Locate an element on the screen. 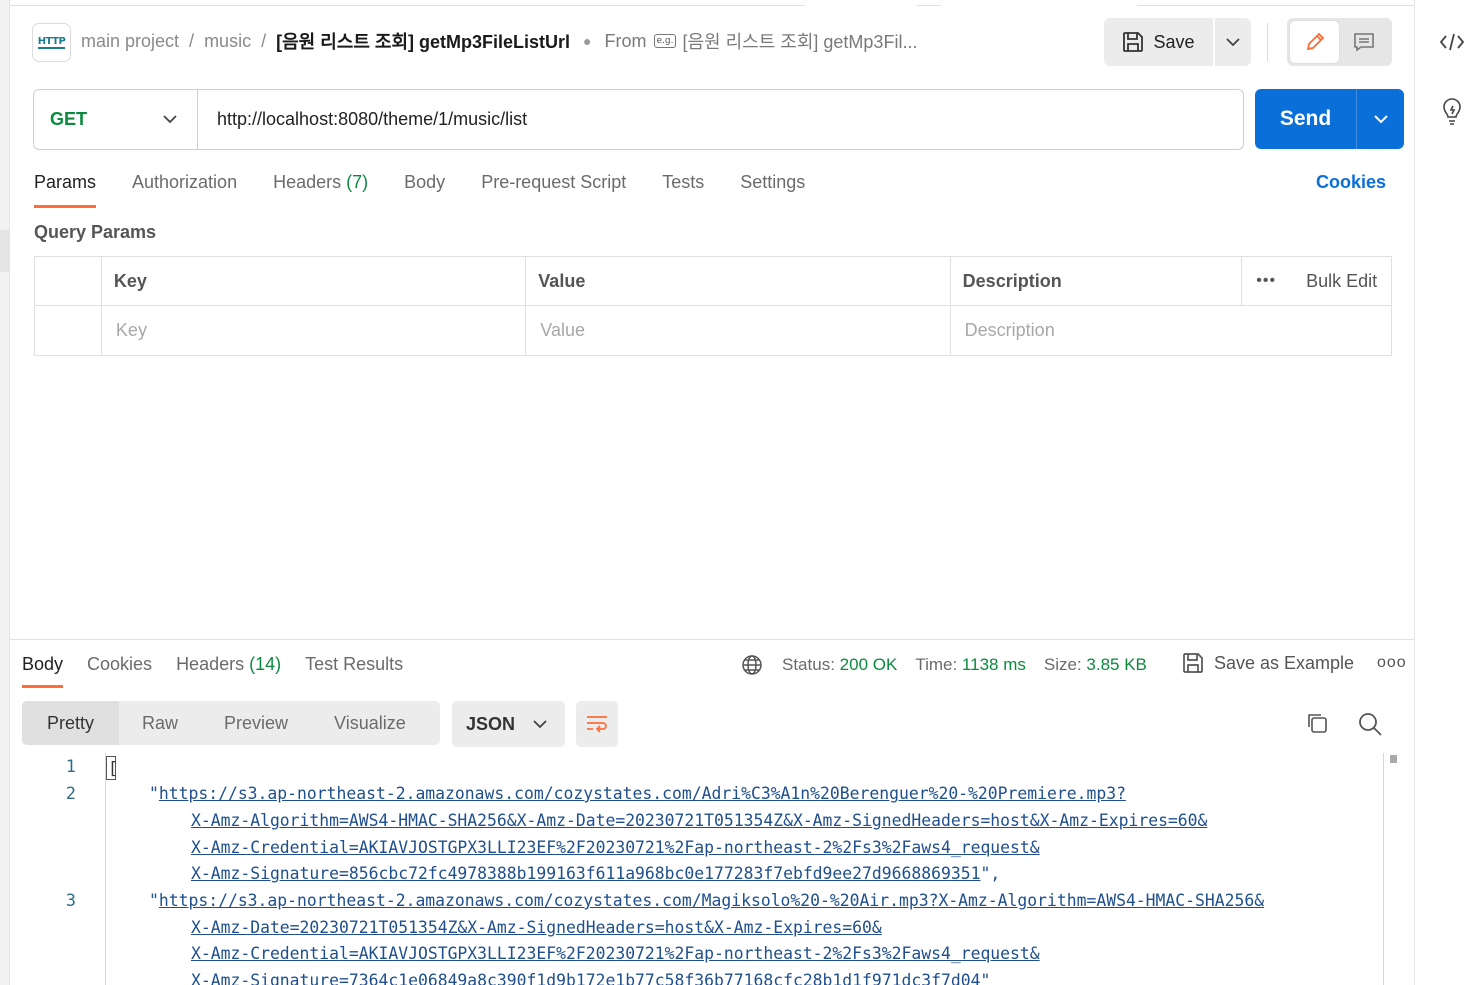  line-number: 1 is located at coordinates (70, 767).